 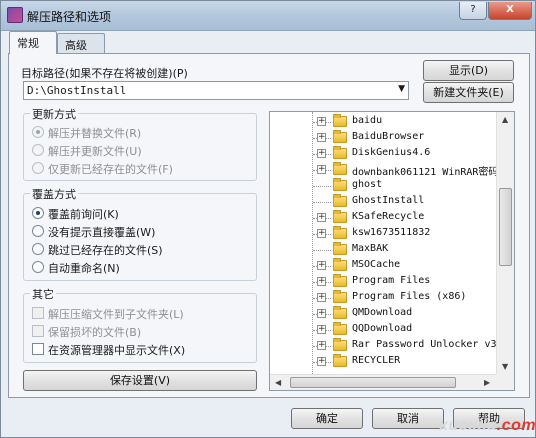 What do you see at coordinates (81, 43) in the screenshot?
I see `tab-advanced: 高级` at bounding box center [81, 43].